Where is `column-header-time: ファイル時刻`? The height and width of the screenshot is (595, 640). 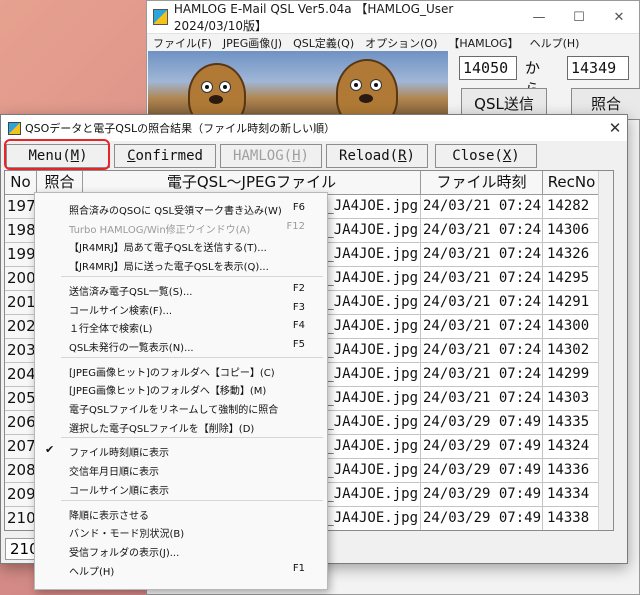 column-header-time: ファイル時刻 is located at coordinates (482, 183).